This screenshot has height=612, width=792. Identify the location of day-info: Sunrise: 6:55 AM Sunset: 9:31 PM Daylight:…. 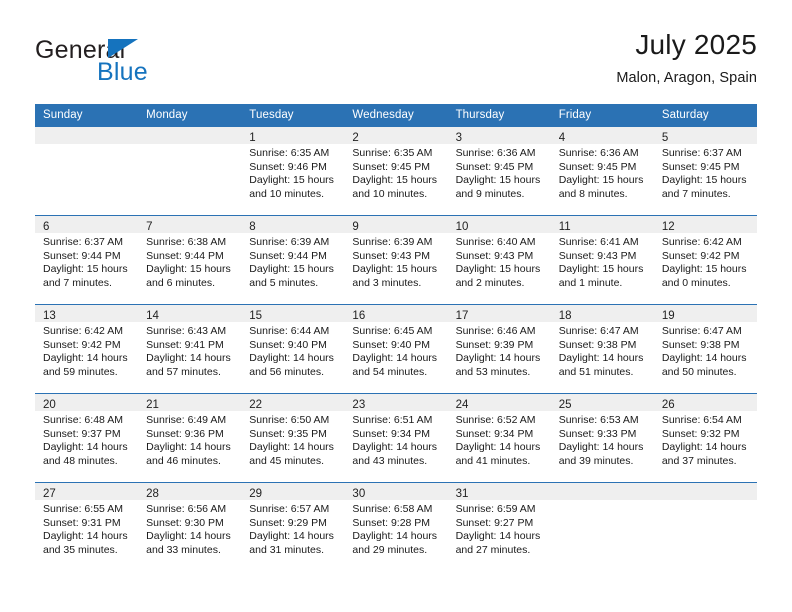
(86, 528).